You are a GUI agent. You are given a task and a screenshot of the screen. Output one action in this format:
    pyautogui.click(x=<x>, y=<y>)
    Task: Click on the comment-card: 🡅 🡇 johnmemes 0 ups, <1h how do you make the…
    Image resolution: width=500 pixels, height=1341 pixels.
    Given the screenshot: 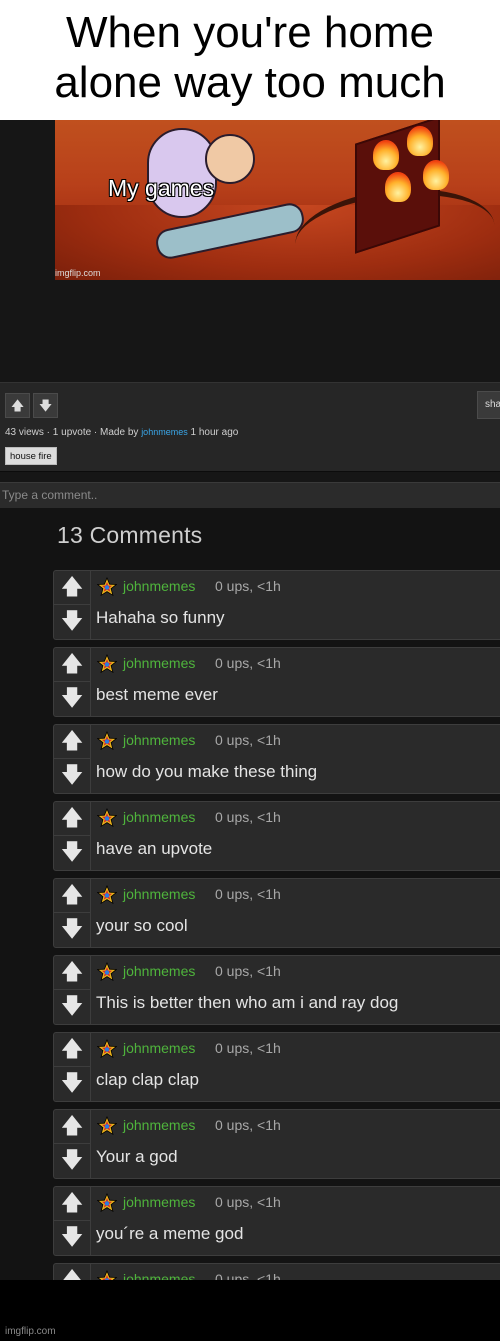 What is the action you would take?
    pyautogui.click(x=276, y=759)
    